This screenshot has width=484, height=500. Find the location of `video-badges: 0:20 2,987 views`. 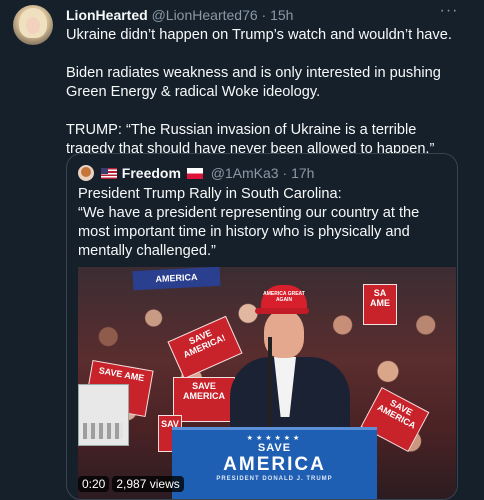

video-badges: 0:20 2,987 views is located at coordinates (131, 484).